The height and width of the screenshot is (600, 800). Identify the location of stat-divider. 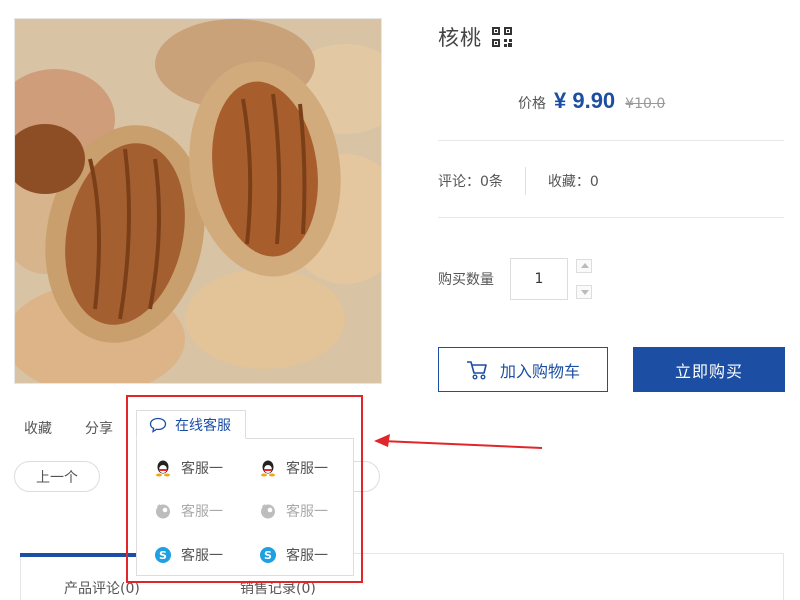
(525, 181).